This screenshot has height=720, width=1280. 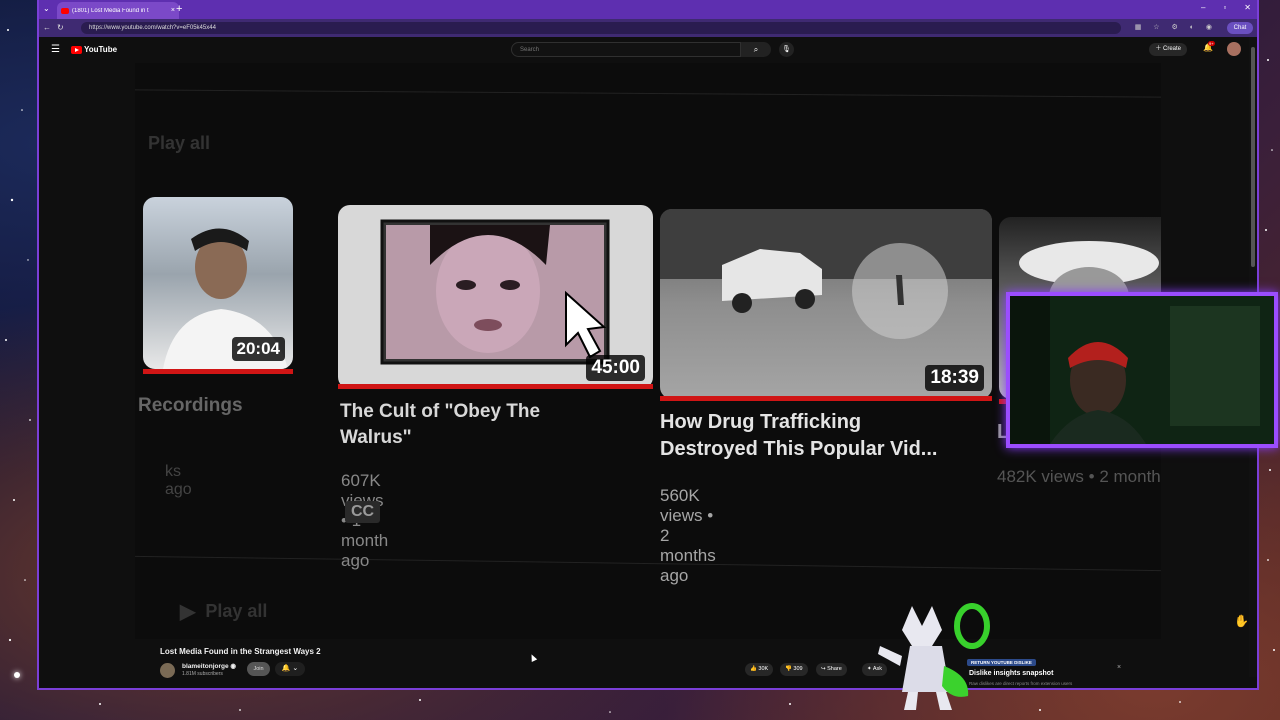 What do you see at coordinates (236, 611) in the screenshot?
I see `play-all-bottom-label: Play all` at bounding box center [236, 611].